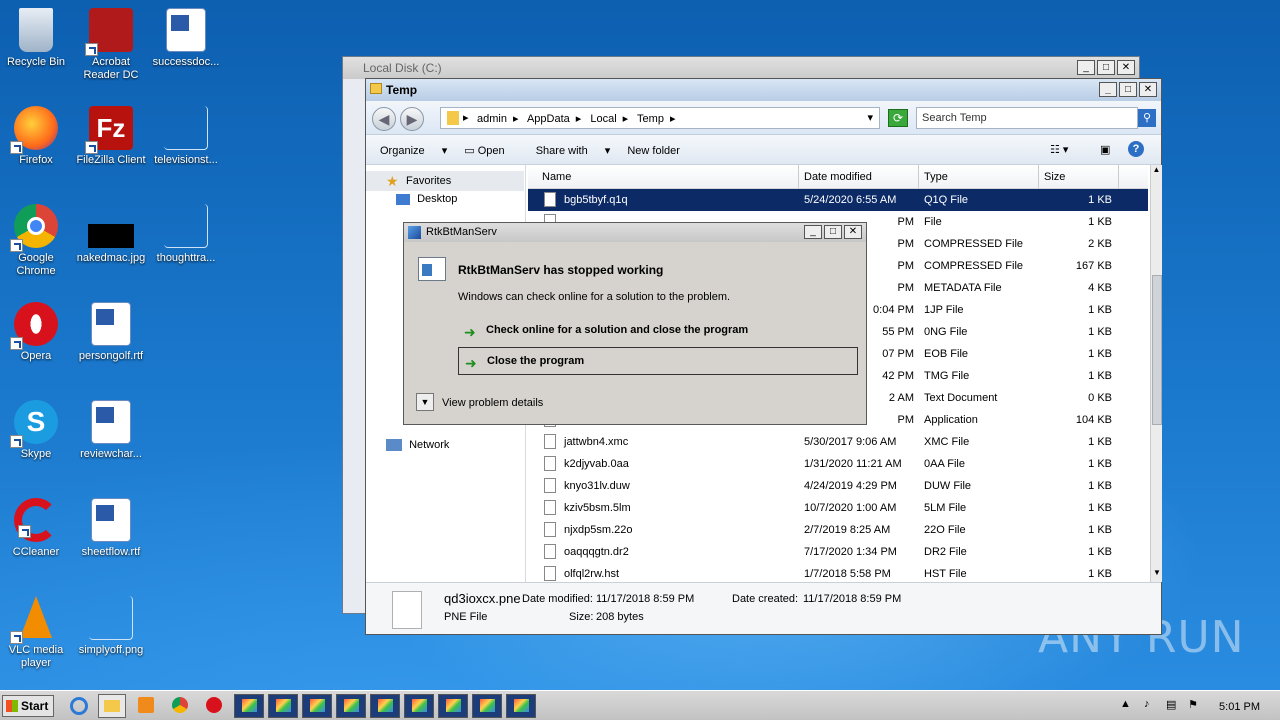 The width and height of the screenshot is (1280, 720). I want to click on nav-favorites: ★ Favorites, so click(445, 181).